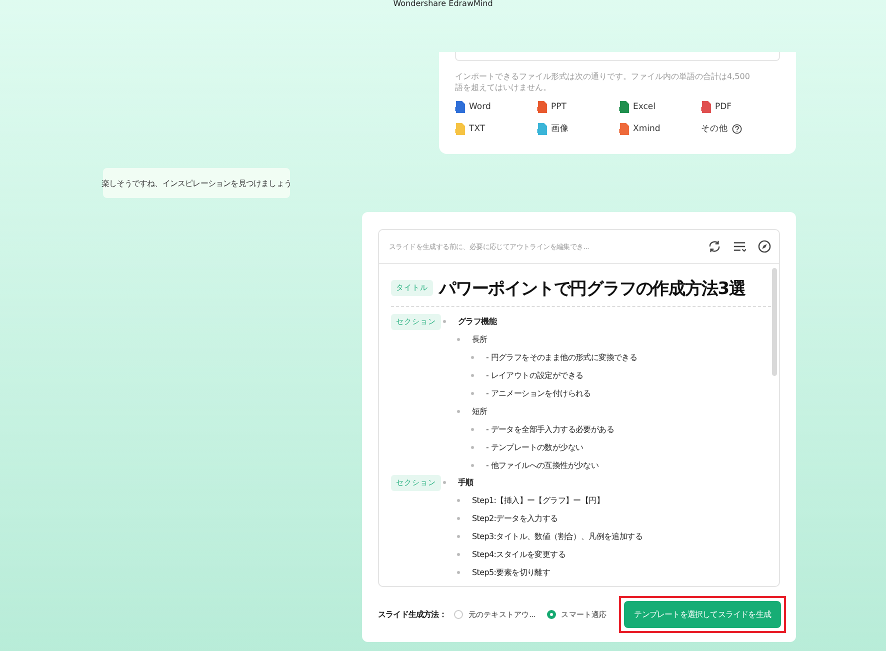 The width and height of the screenshot is (886, 651). Describe the element at coordinates (737, 129) in the screenshot. I see `help-icon` at that location.